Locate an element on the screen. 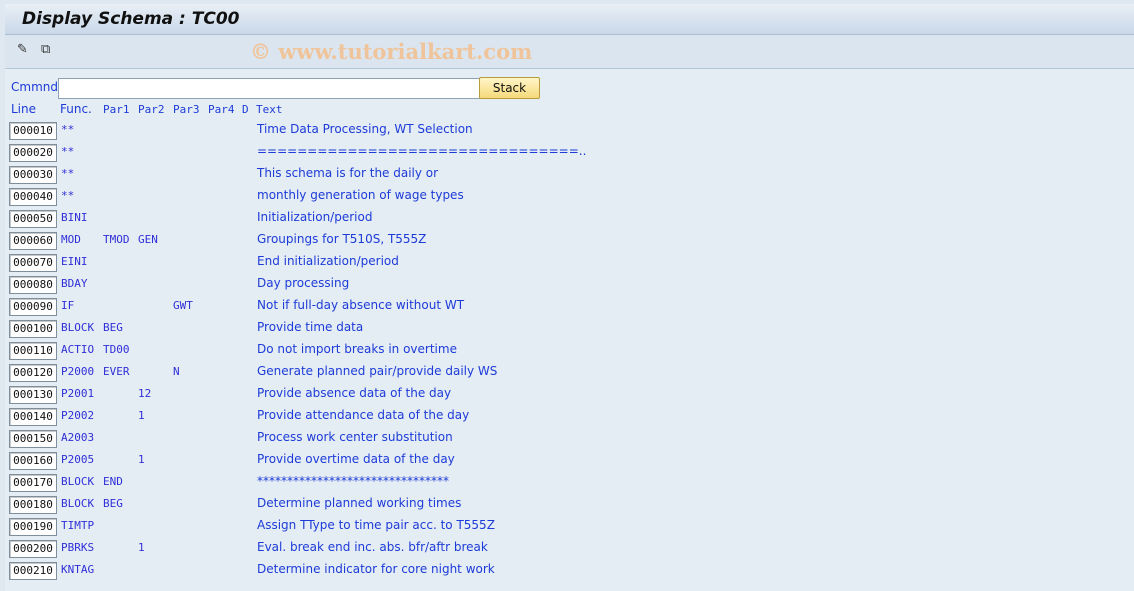  table-row: 000050 BINI Initialization/period is located at coordinates (300, 219).